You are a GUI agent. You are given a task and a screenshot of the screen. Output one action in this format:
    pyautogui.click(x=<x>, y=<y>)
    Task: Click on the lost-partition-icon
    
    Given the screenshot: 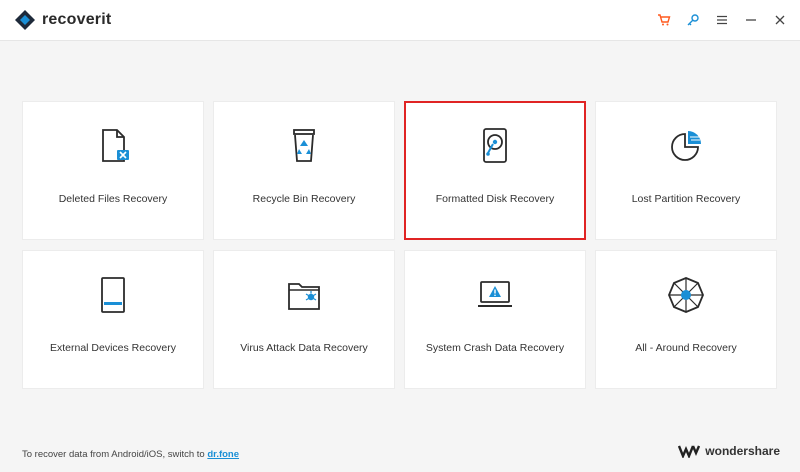 What is the action you would take?
    pyautogui.click(x=686, y=146)
    